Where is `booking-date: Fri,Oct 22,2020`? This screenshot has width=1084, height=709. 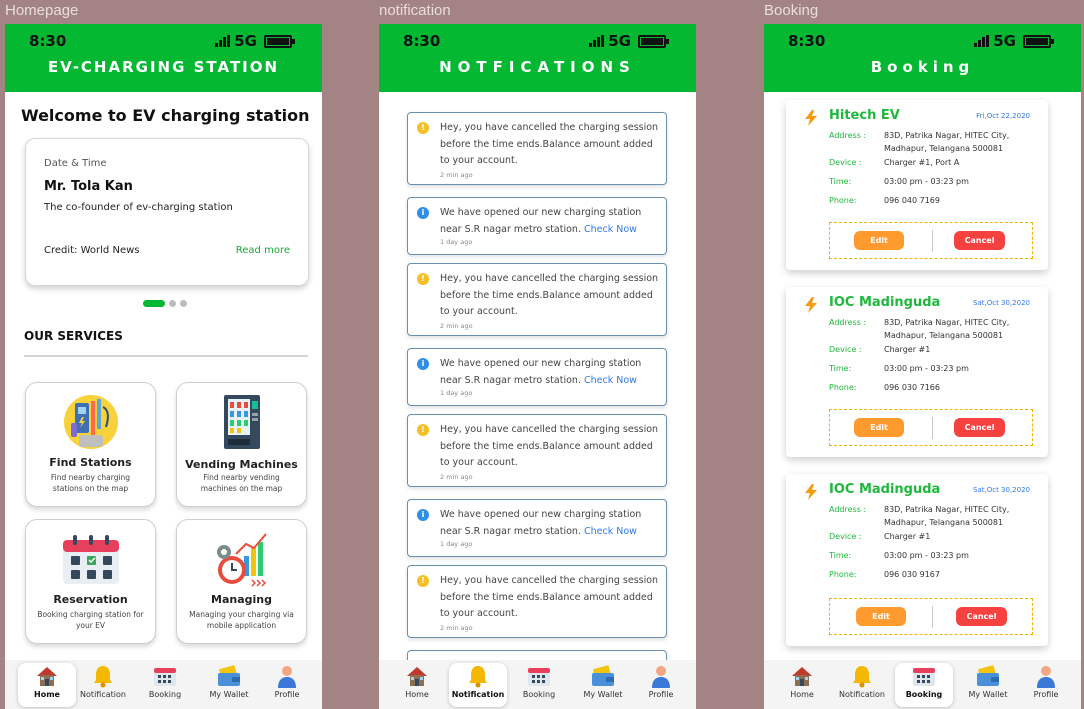
booking-date: Fri,Oct 22,2020 is located at coordinates (1003, 116).